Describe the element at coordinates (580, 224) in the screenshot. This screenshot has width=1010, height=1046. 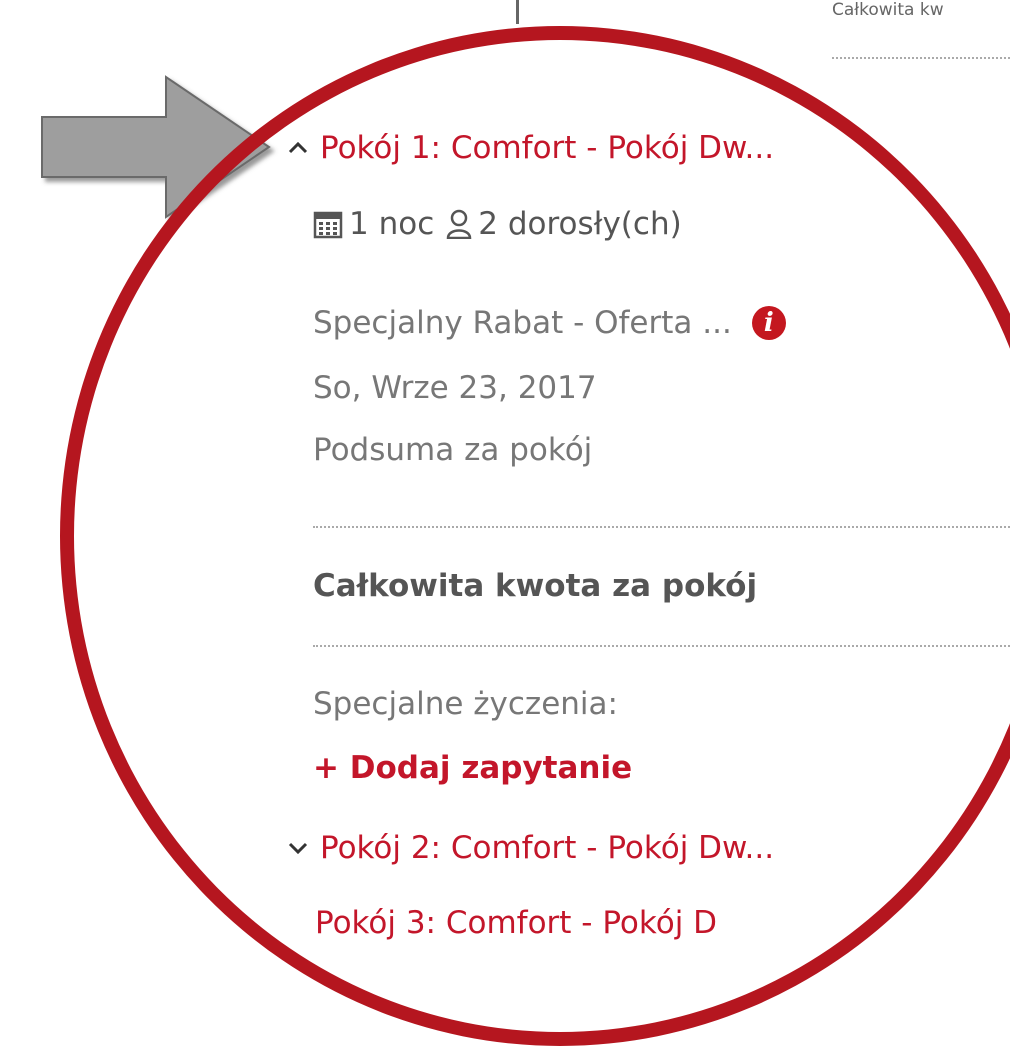
I see `guests-count: 2 dorosły(ch)` at that location.